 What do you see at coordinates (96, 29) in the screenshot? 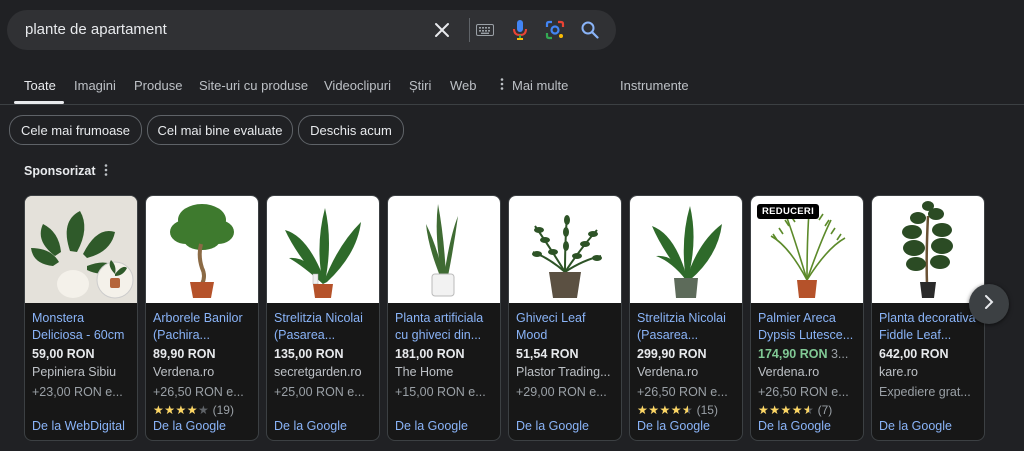
I see `search-input: plante de apartament` at bounding box center [96, 29].